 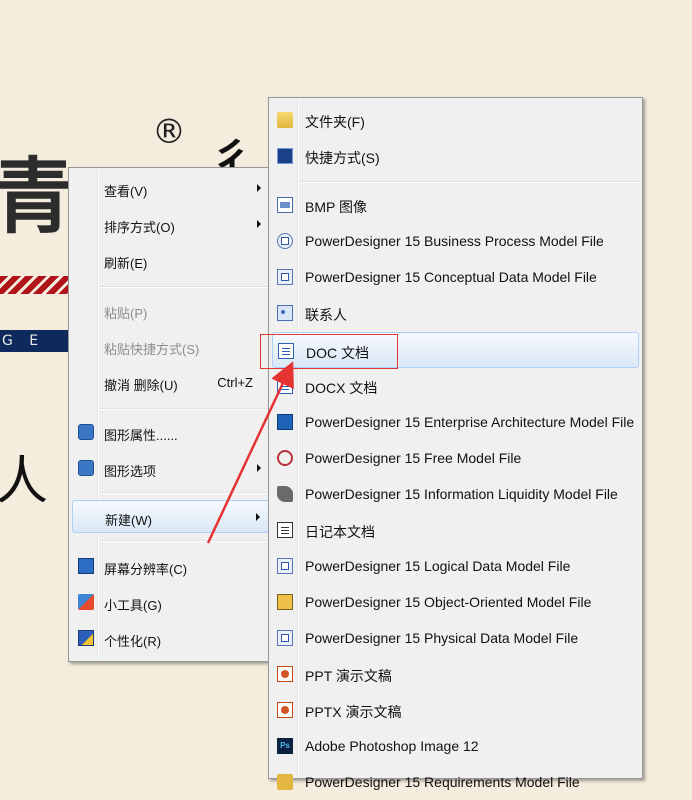 What do you see at coordinates (455, 386) in the screenshot?
I see `new-docx-item: DOCX 文档` at bounding box center [455, 386].